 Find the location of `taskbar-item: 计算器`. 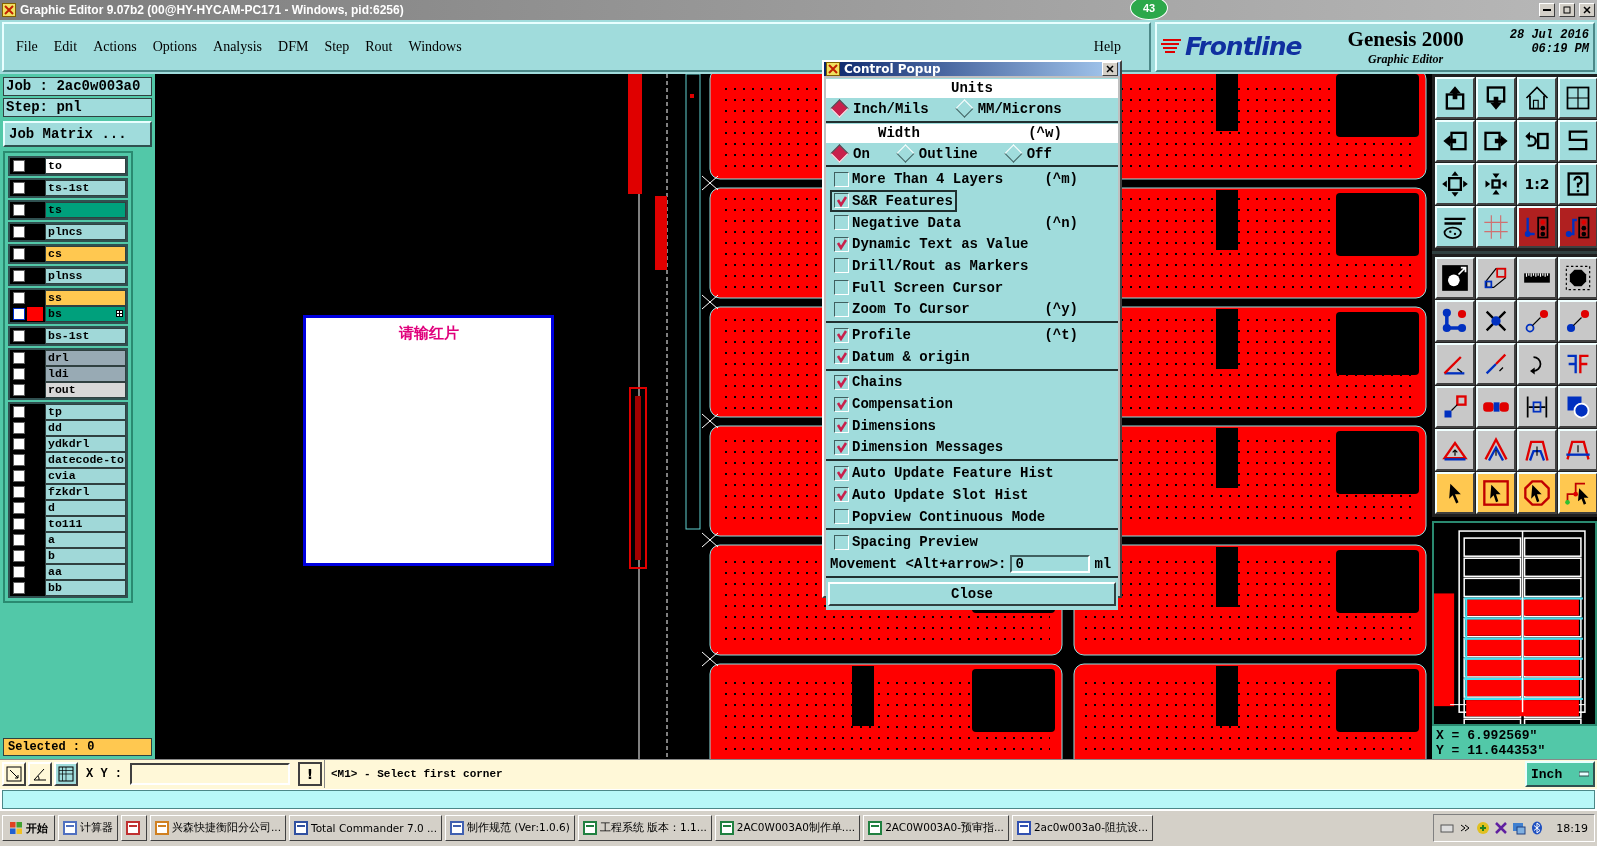

taskbar-item: 计算器 is located at coordinates (88, 828).